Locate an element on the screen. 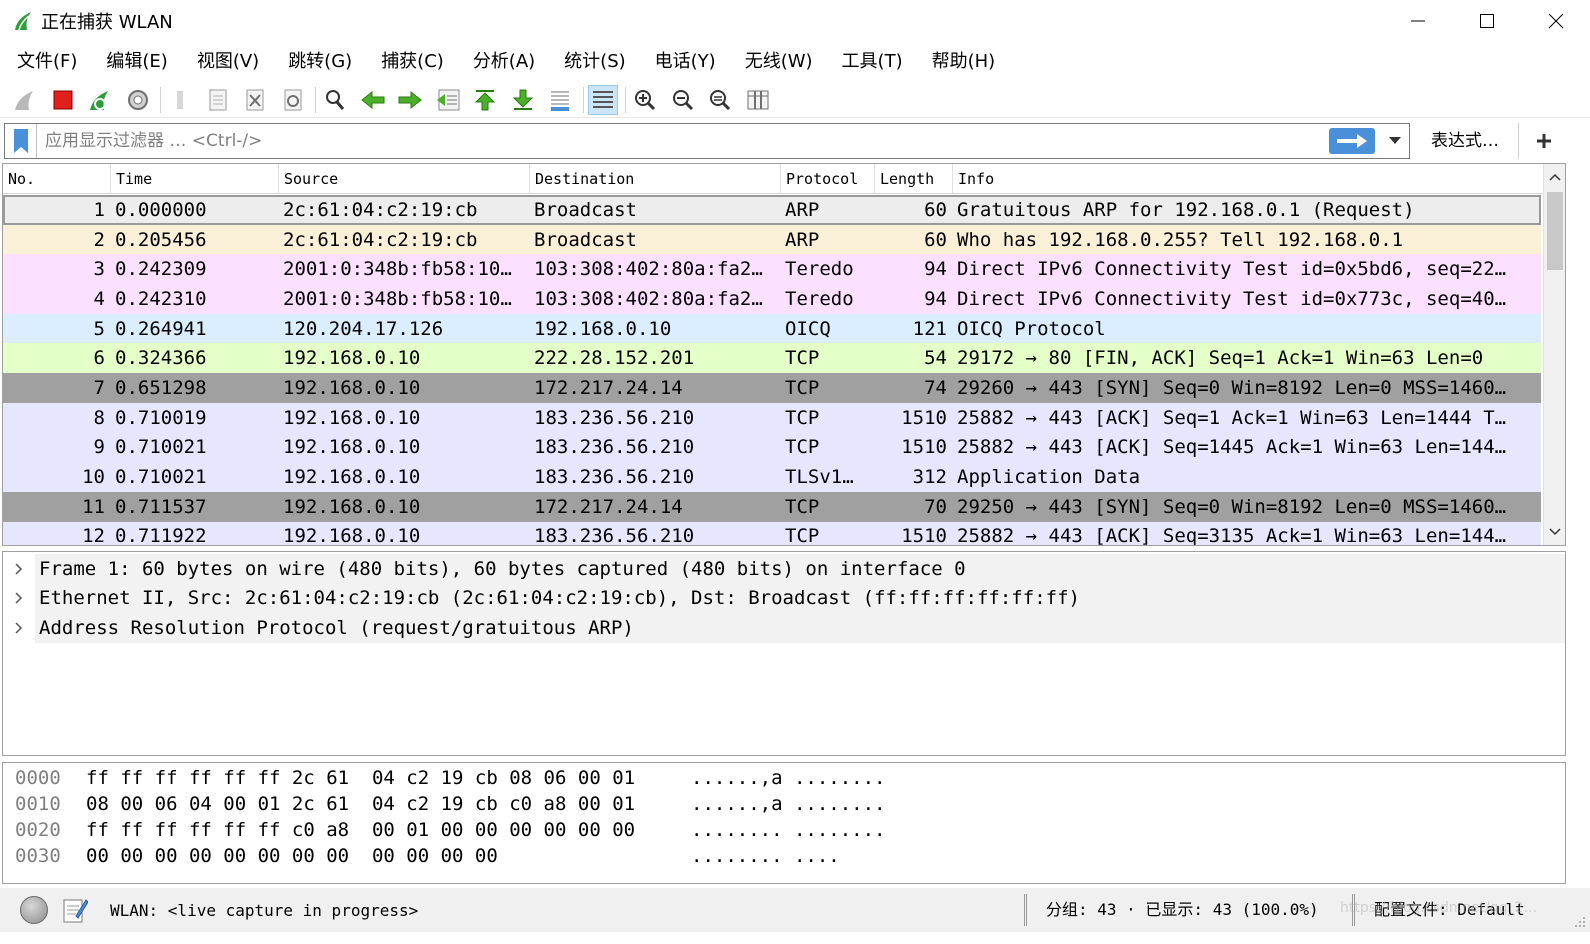 This screenshot has height=944, width=1590. filter-bookmark-button is located at coordinates (21, 141).